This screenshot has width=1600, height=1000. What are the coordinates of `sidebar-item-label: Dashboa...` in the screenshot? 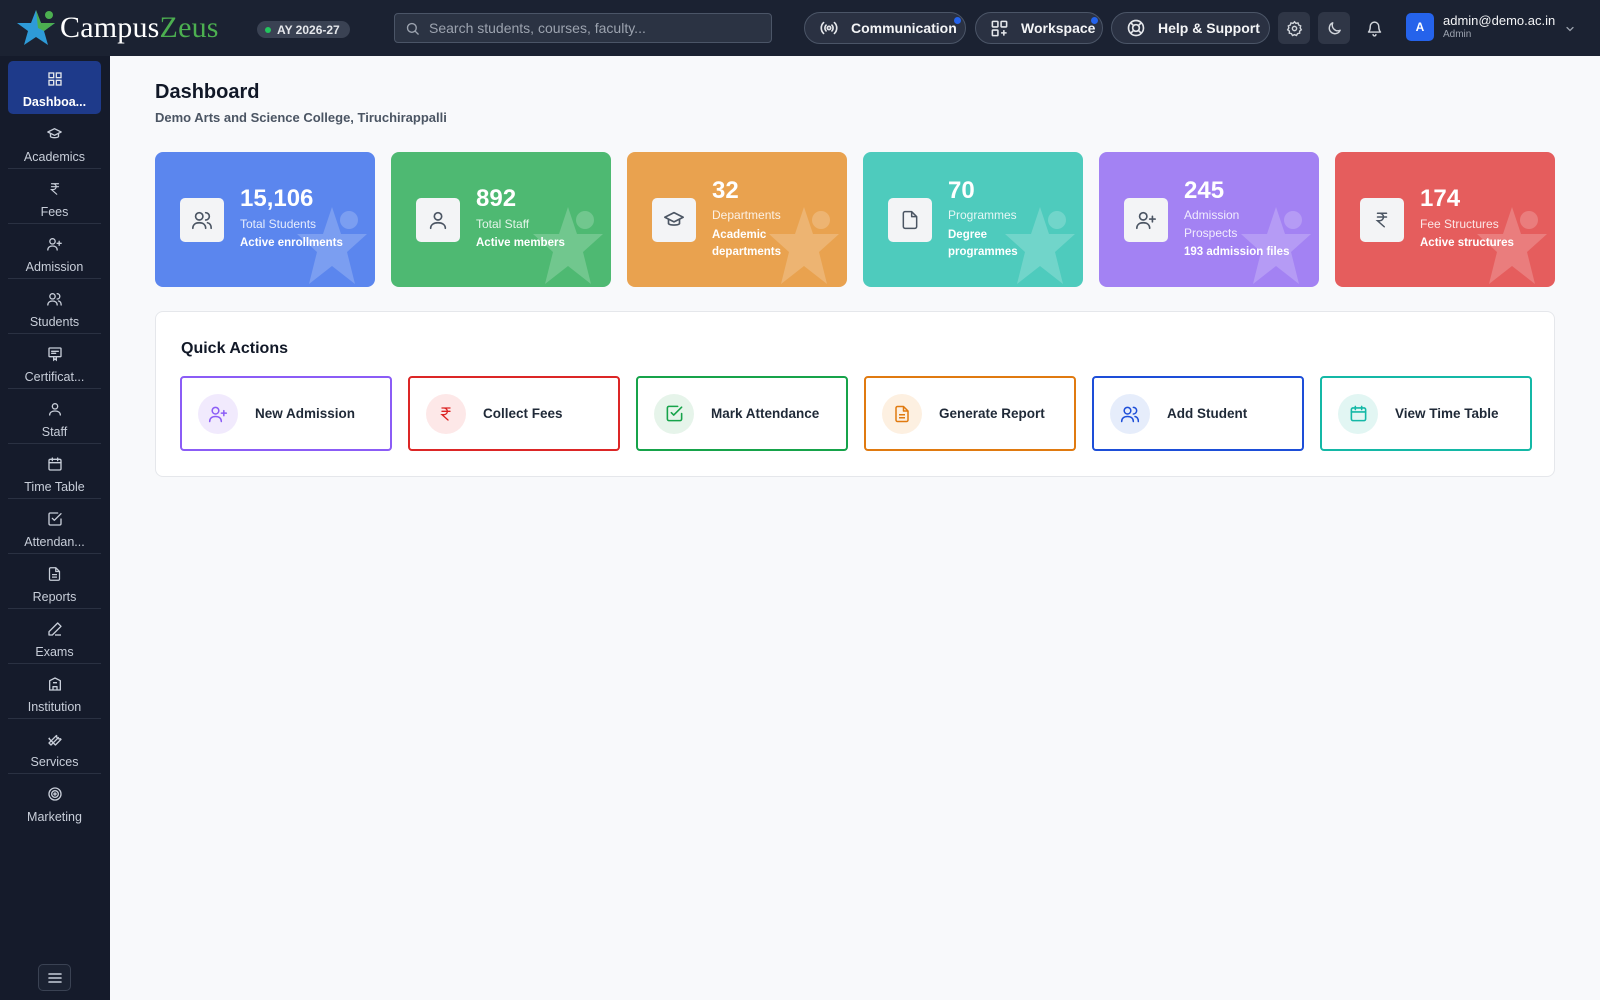 It's located at (54, 102).